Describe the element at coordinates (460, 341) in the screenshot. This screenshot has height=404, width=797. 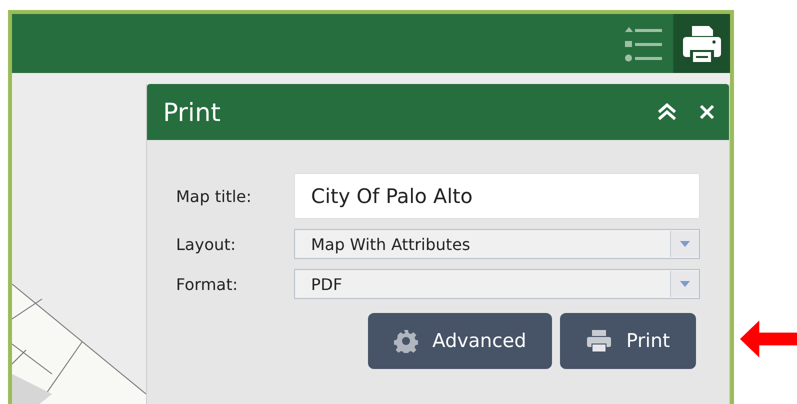
I see `advanced-button: Advanced` at that location.